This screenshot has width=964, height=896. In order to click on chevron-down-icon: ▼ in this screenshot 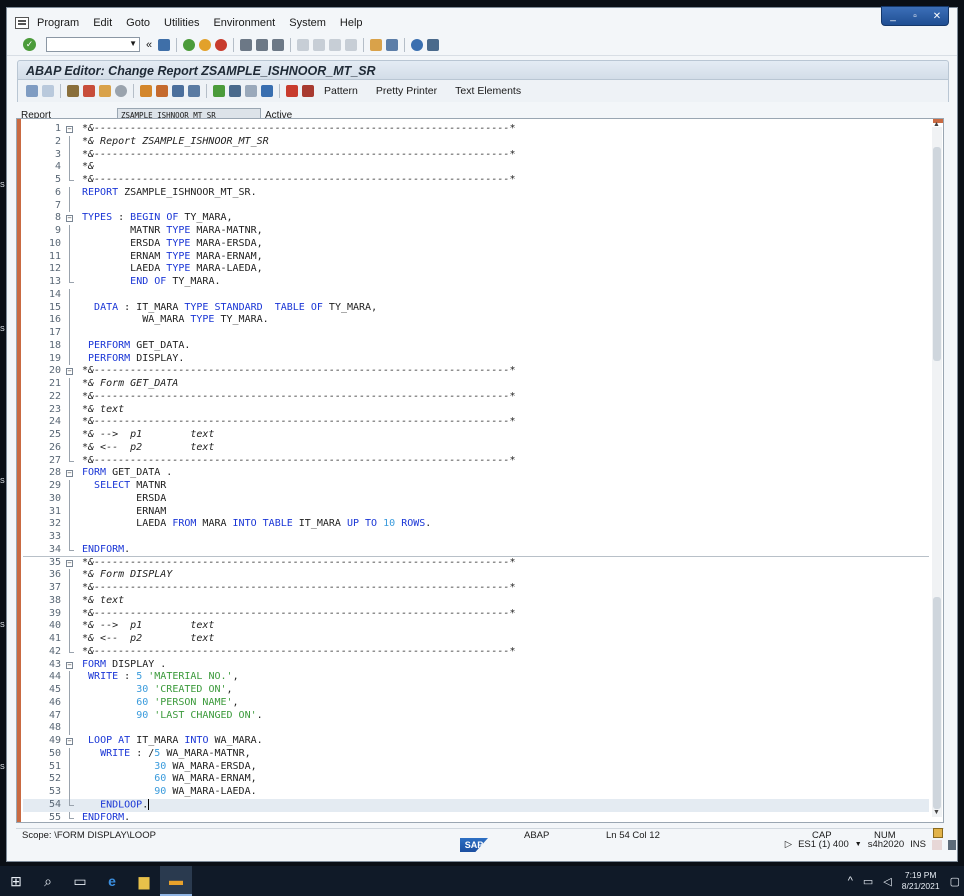, I will do `click(858, 844)`.